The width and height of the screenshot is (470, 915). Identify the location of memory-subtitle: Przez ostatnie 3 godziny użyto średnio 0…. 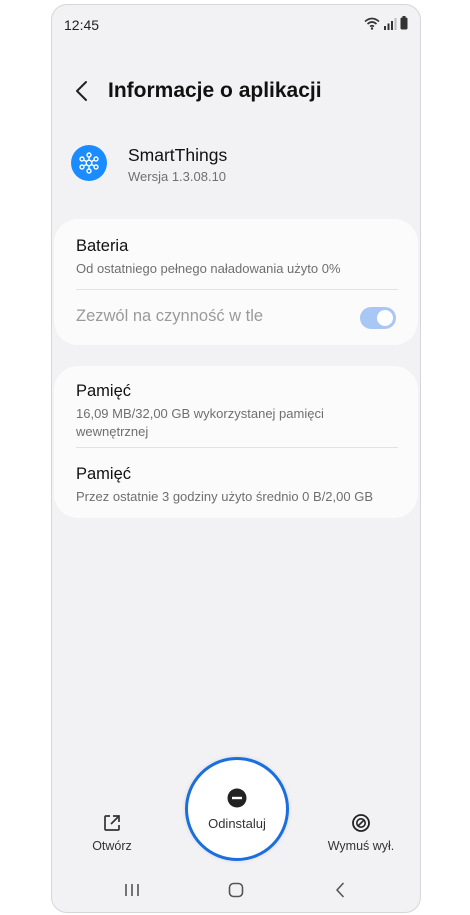
(225, 496).